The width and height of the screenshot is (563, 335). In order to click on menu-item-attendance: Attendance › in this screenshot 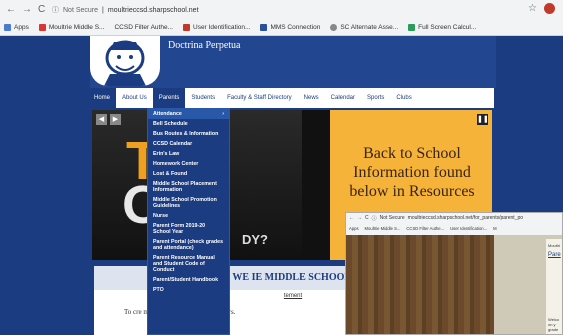, I will do `click(188, 114)`.